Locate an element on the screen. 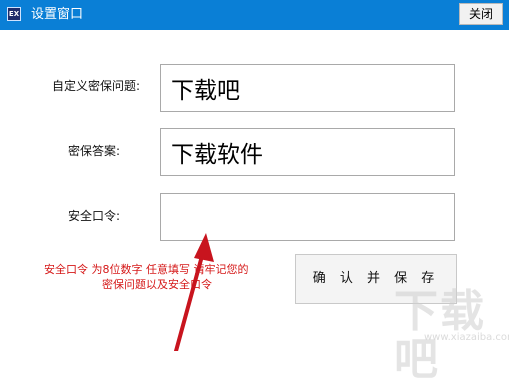 This screenshot has height=385, width=509. watermark-logo: 下载吧 www.xiazaiba.com is located at coordinates (448, 336).